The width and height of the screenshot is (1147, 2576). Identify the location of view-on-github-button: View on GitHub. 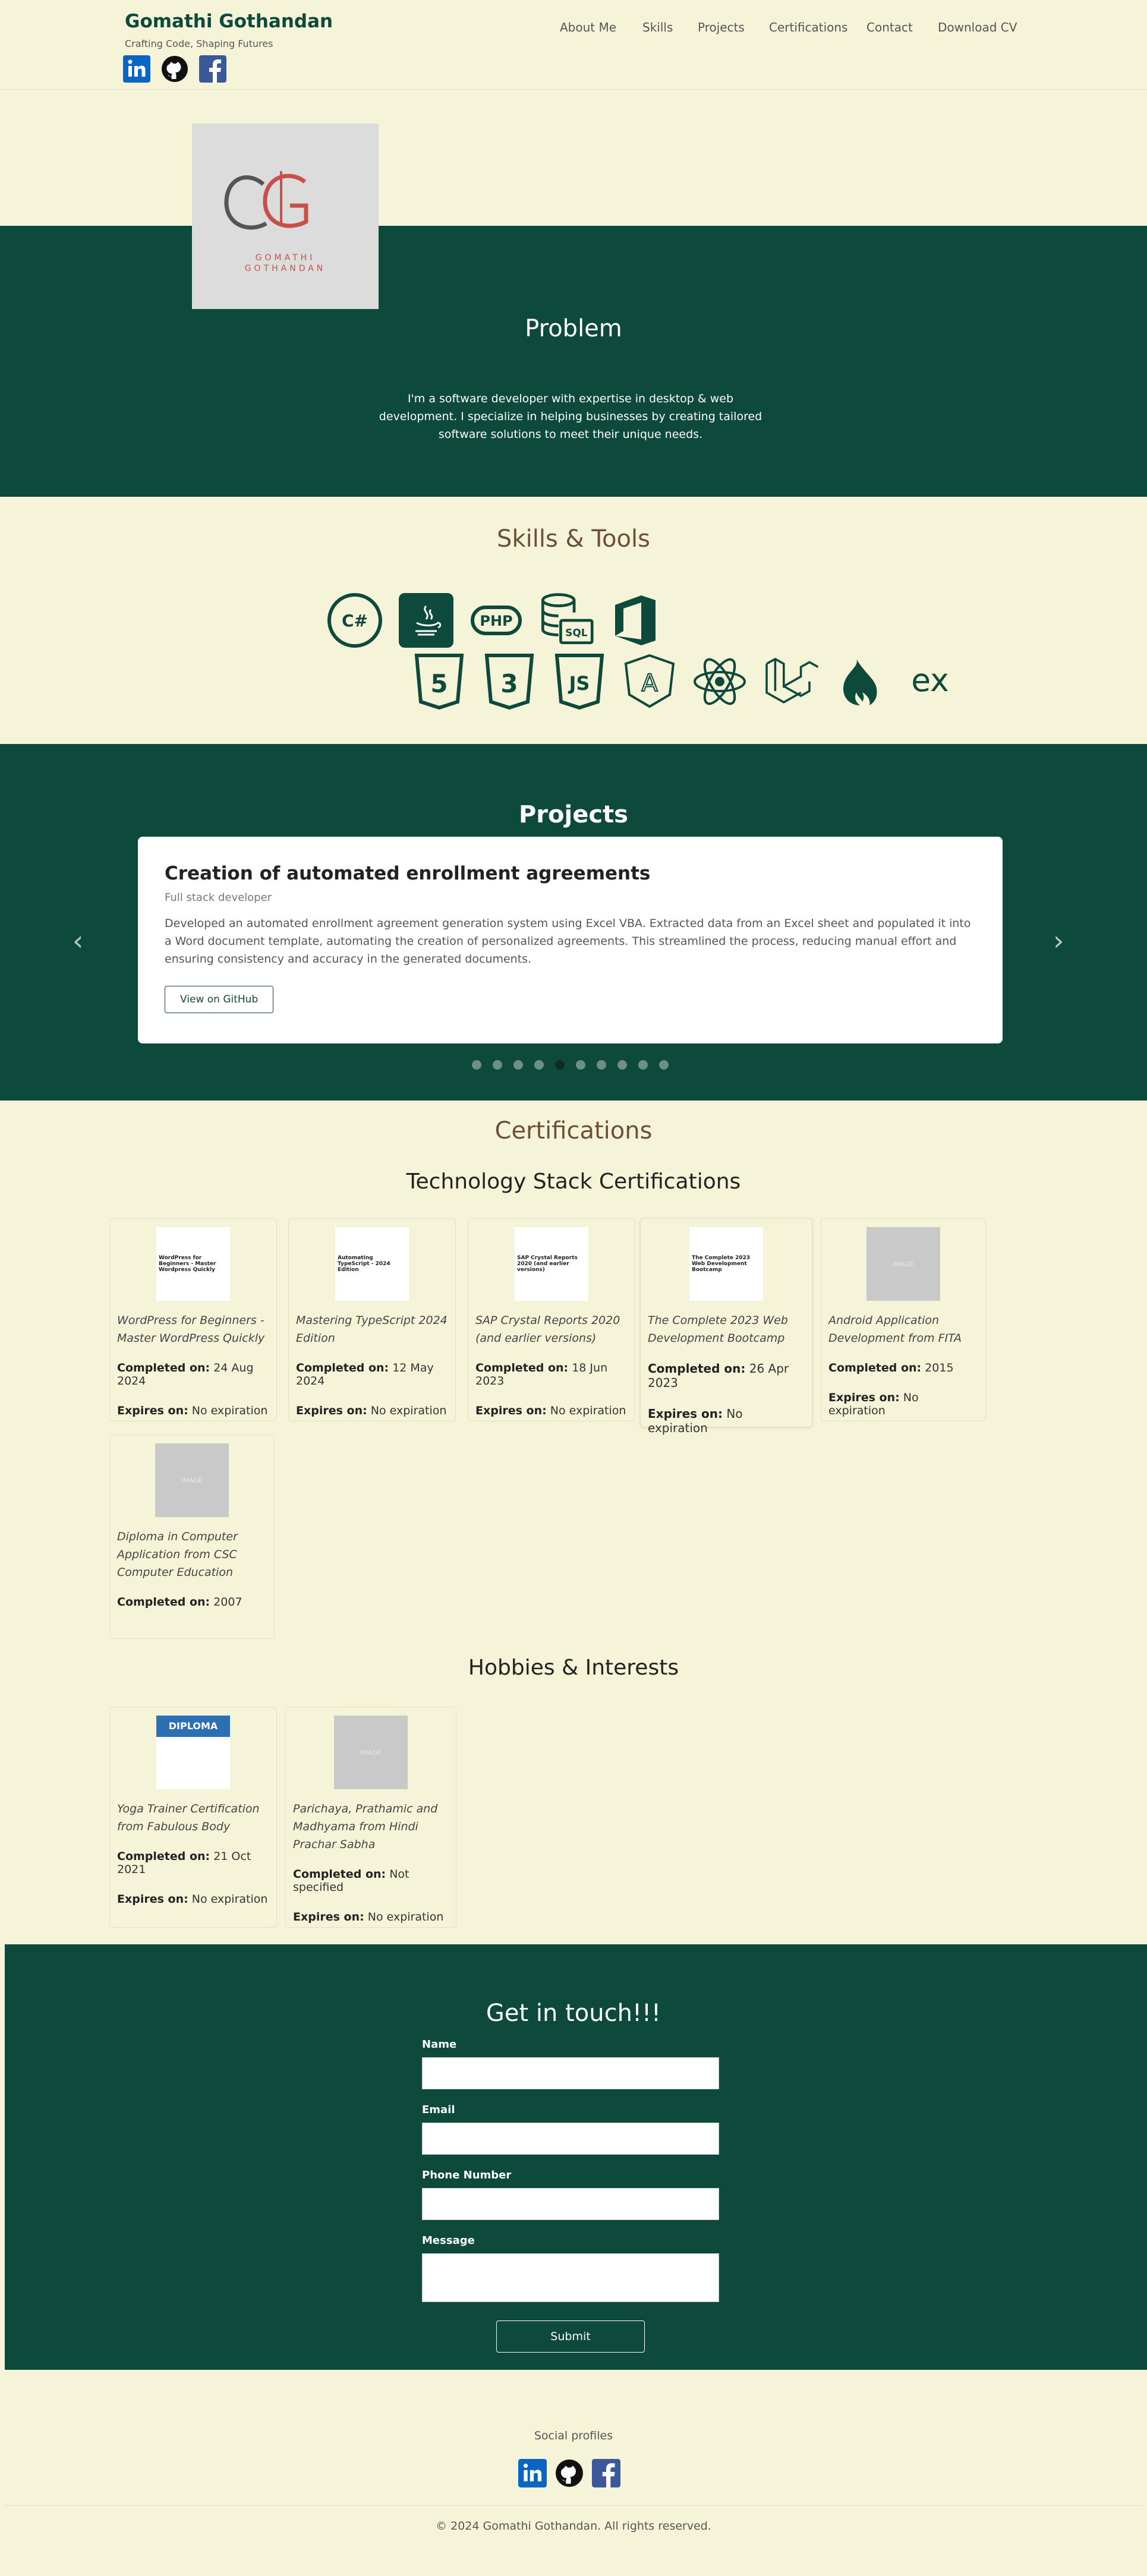
(220, 999).